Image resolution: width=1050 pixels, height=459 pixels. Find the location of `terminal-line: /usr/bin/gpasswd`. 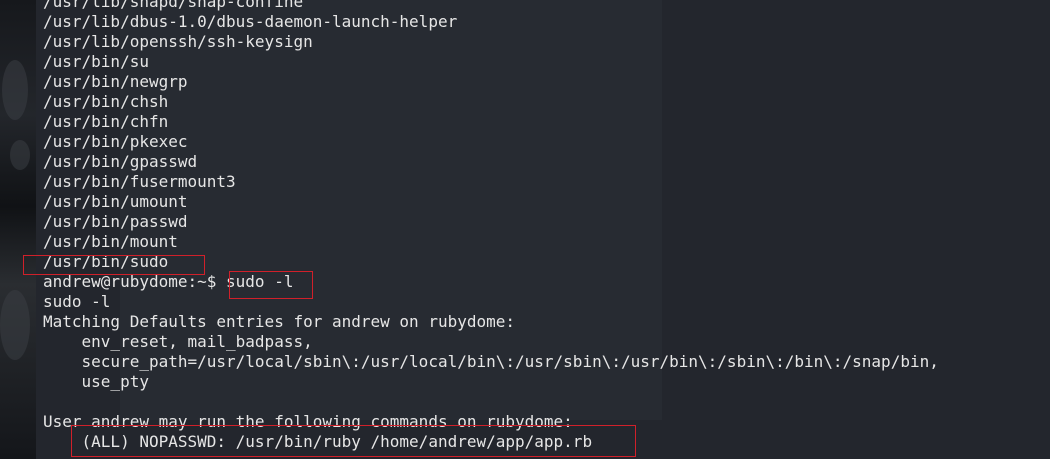

terminal-line: /usr/bin/gpasswd is located at coordinates (120, 161).